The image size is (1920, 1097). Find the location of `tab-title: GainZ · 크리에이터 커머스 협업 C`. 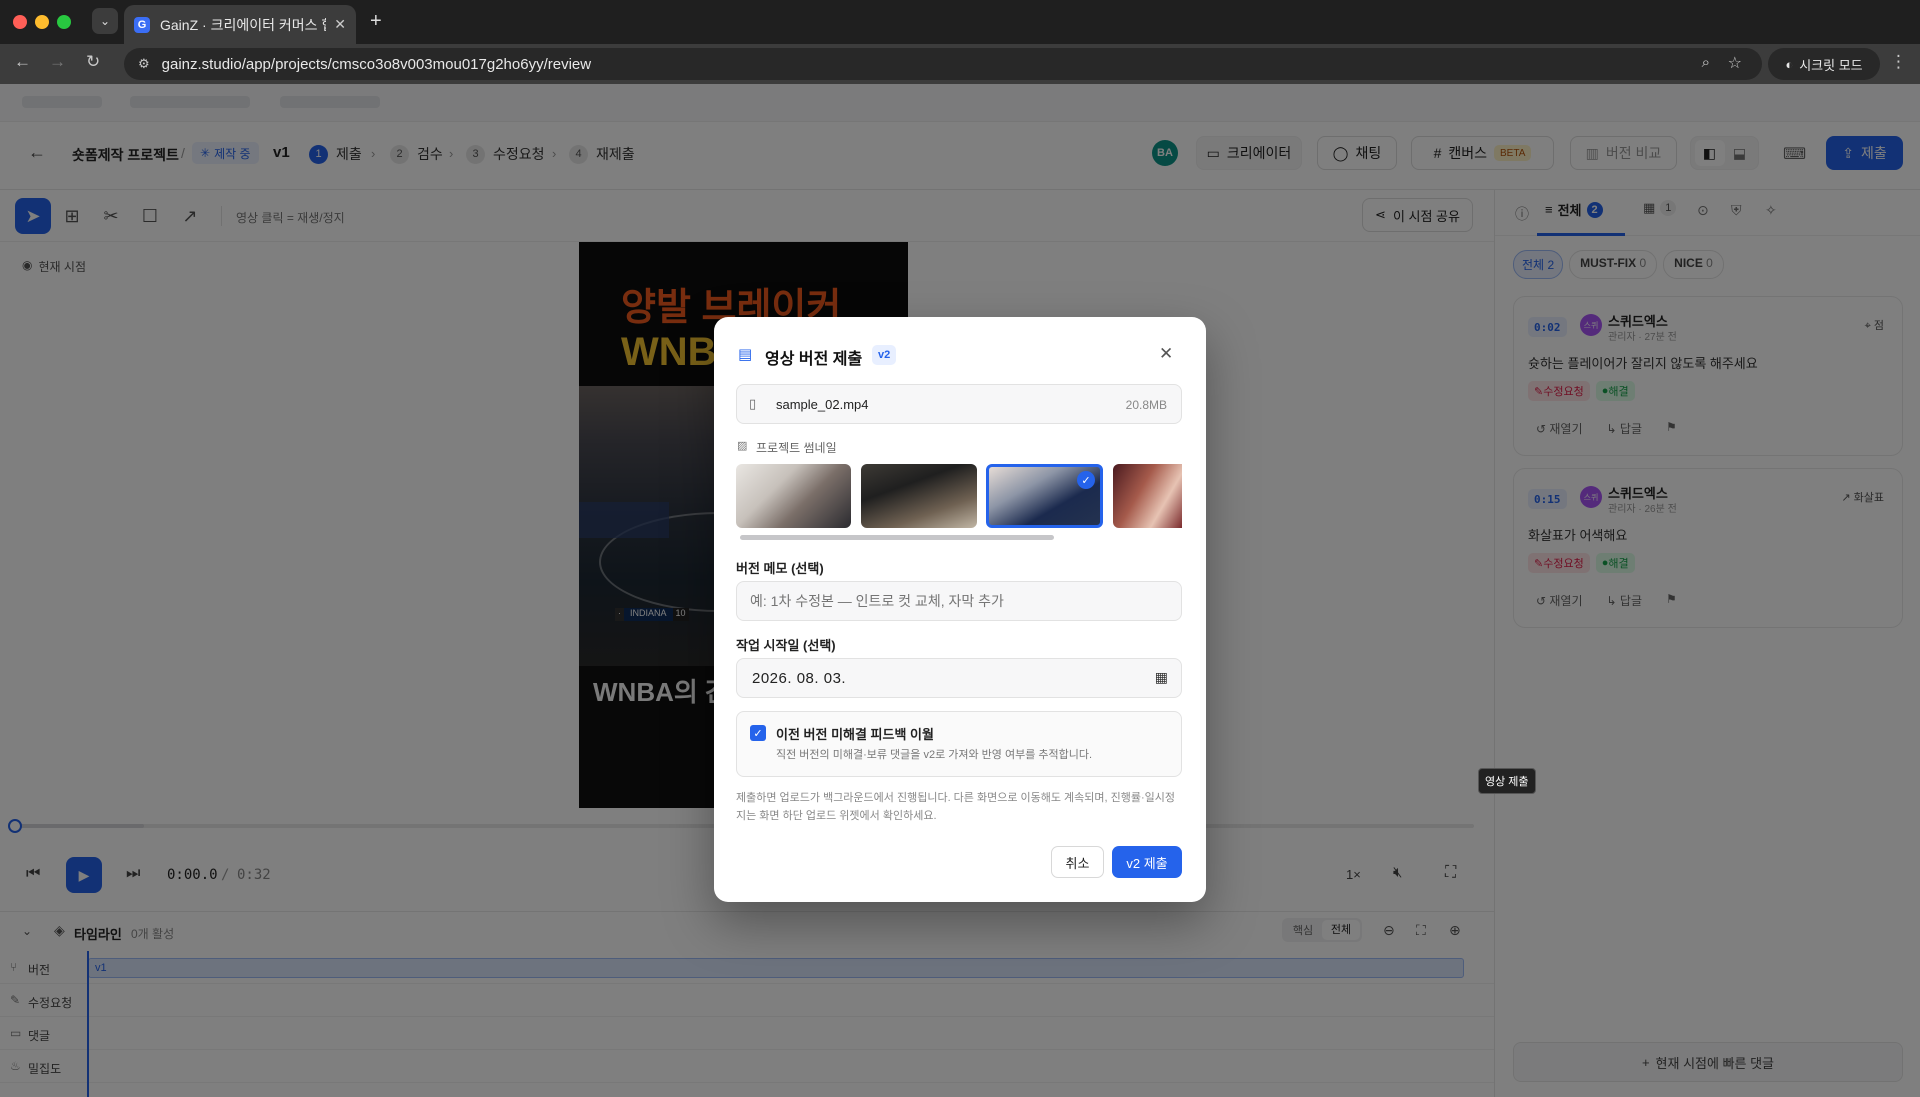

tab-title: GainZ · 크리에이터 커머스 협업 C is located at coordinates (243, 24).